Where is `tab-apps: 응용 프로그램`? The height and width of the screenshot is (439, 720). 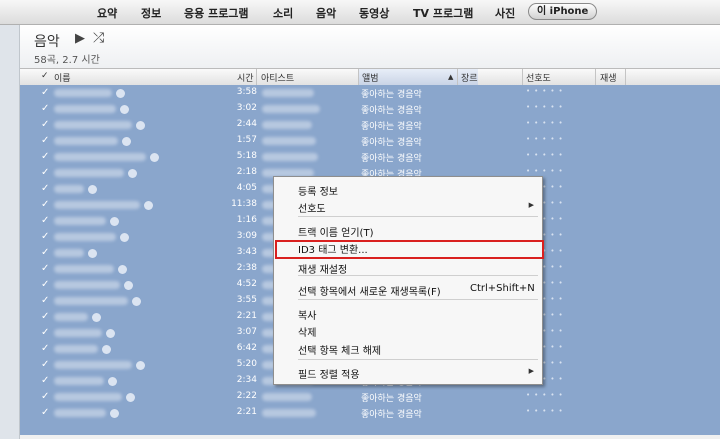
tab-apps: 응용 프로그램 is located at coordinates (216, 13).